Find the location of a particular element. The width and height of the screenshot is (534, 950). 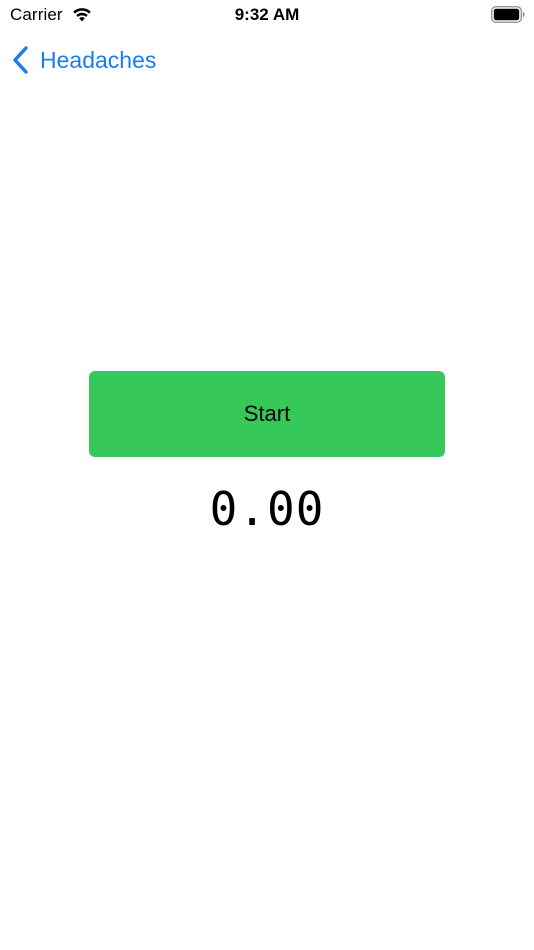

chevron-left-icon is located at coordinates (20, 60).